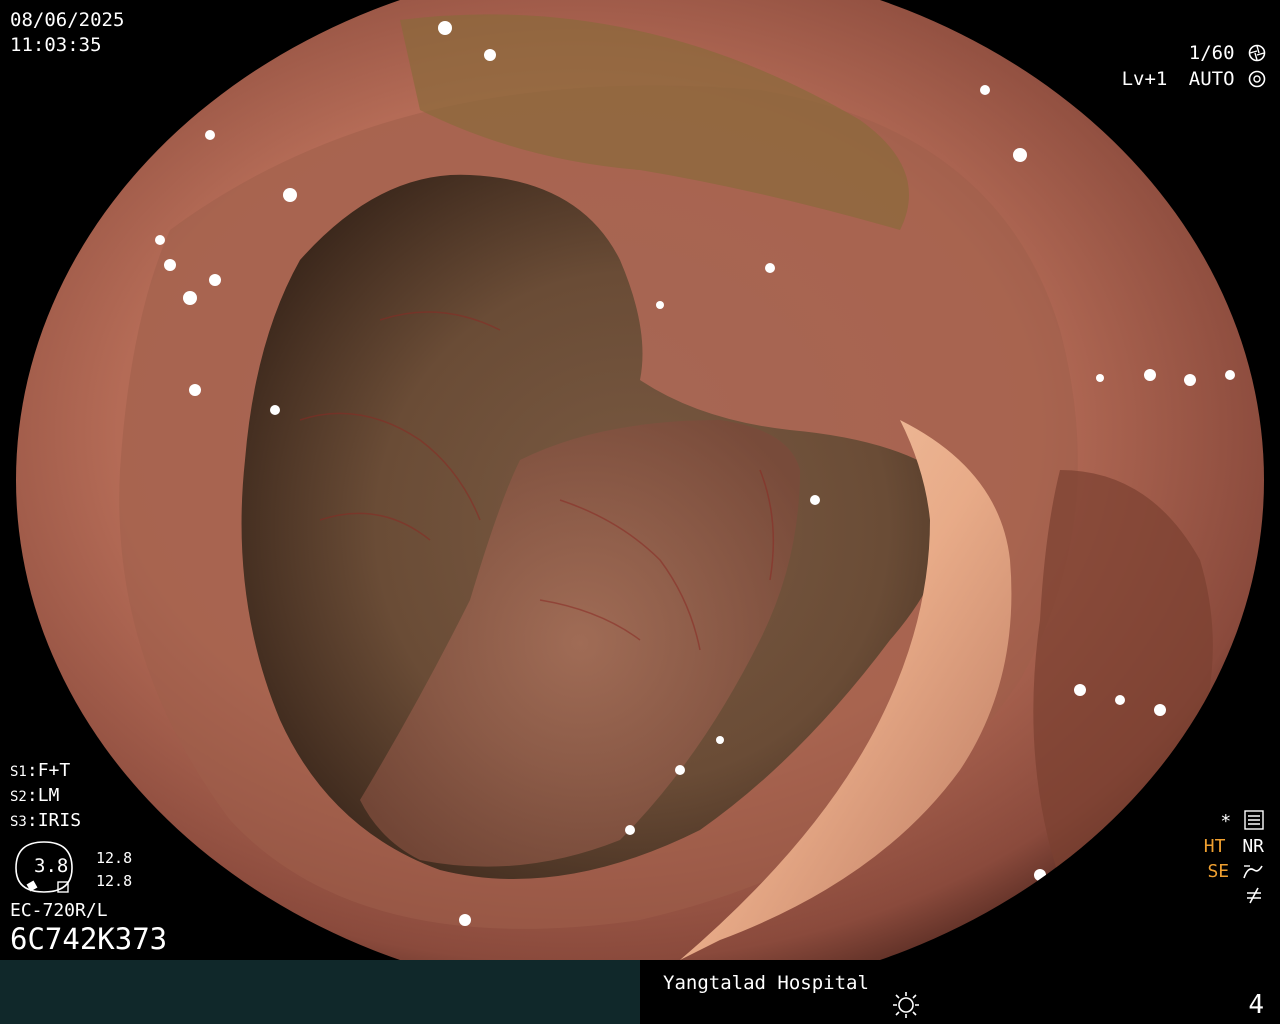  I want to click on exposure-value: AUTO, so click(1211, 79).